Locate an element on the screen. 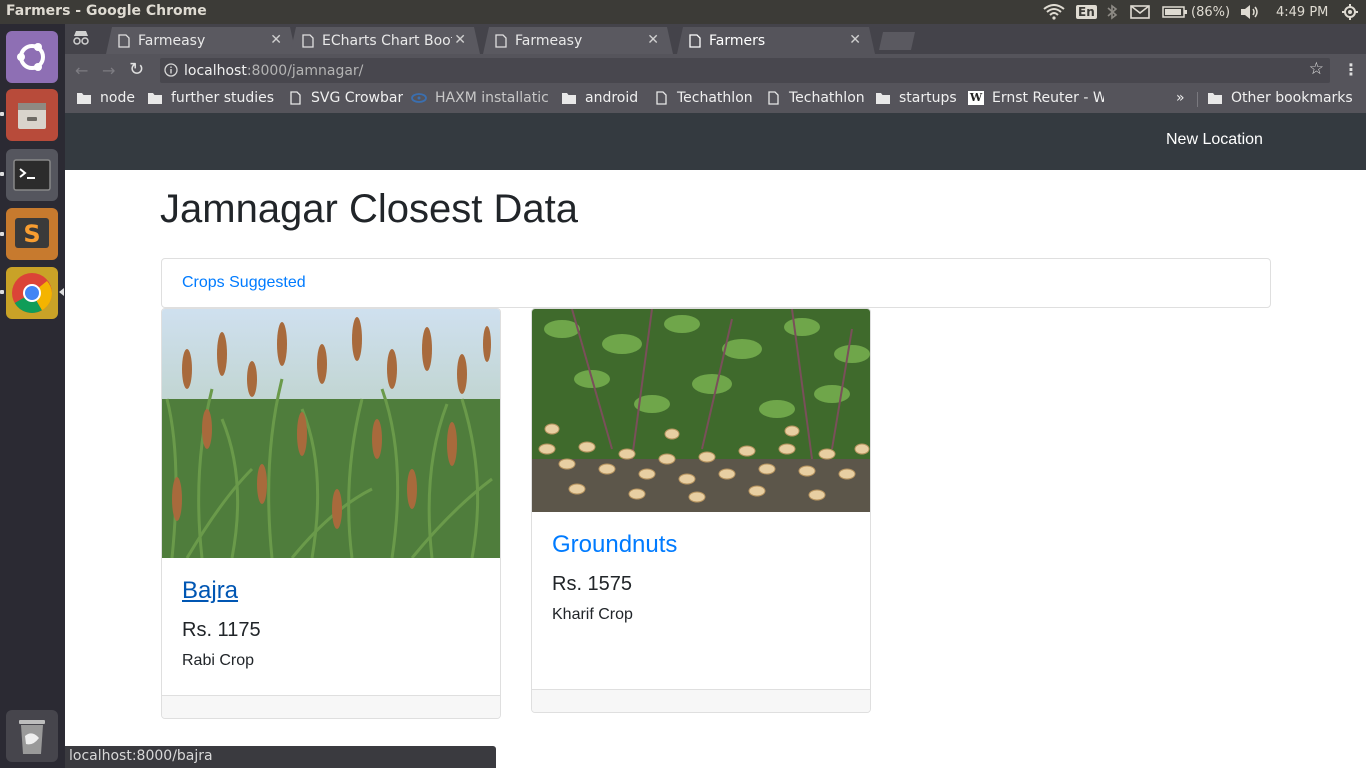 Image resolution: width=1366 pixels, height=768 pixels. tab-title: Farmeasy is located at coordinates (549, 40).